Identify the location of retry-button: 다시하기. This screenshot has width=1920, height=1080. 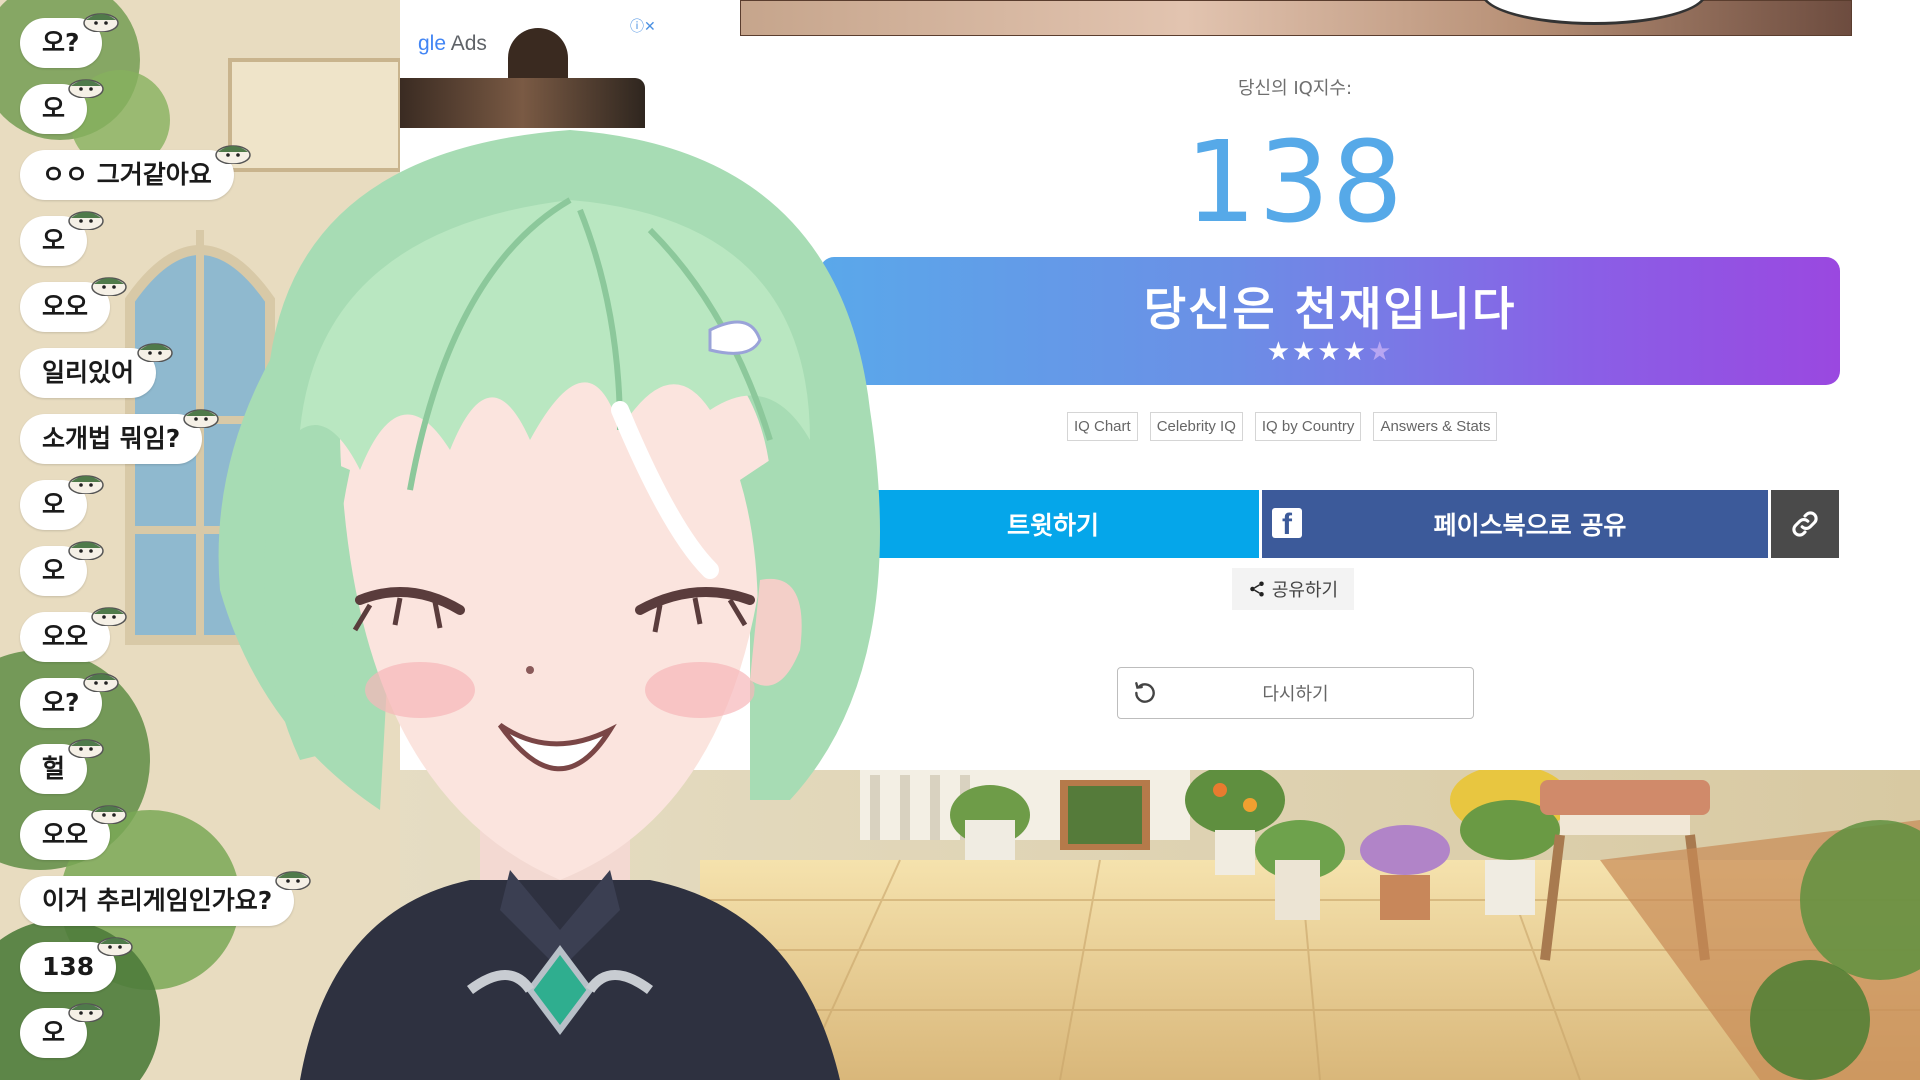
(1295, 693).